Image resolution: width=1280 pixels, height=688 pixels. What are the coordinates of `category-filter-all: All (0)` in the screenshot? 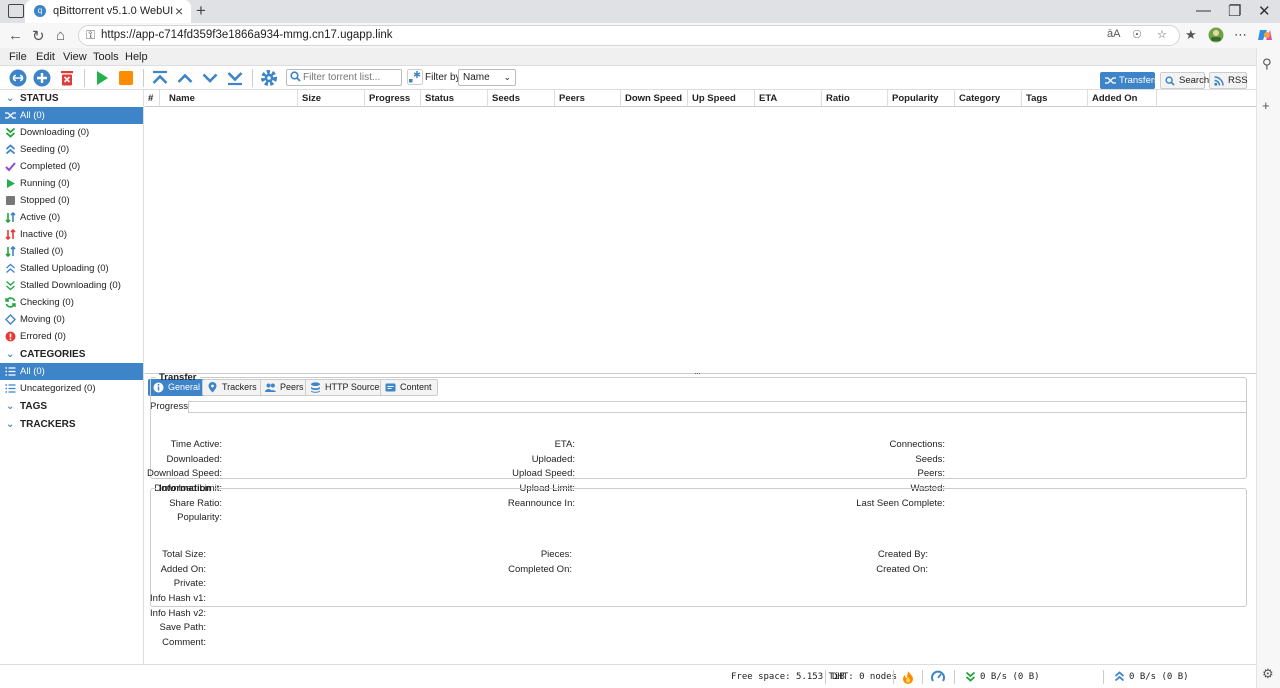 It's located at (71, 371).